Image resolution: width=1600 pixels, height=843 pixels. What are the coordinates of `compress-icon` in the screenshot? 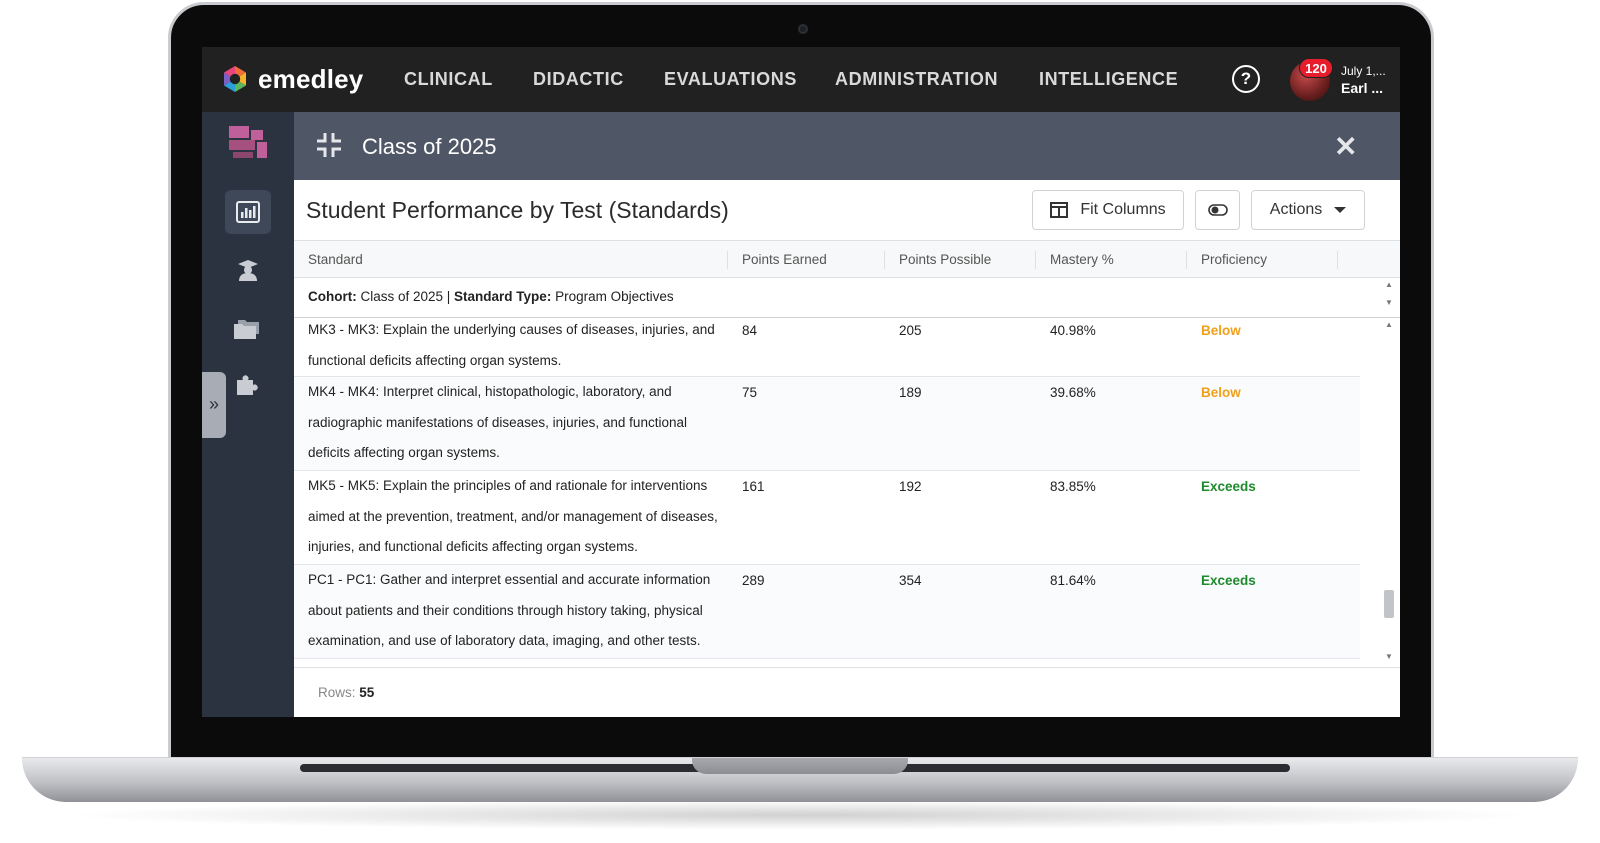 It's located at (329, 145).